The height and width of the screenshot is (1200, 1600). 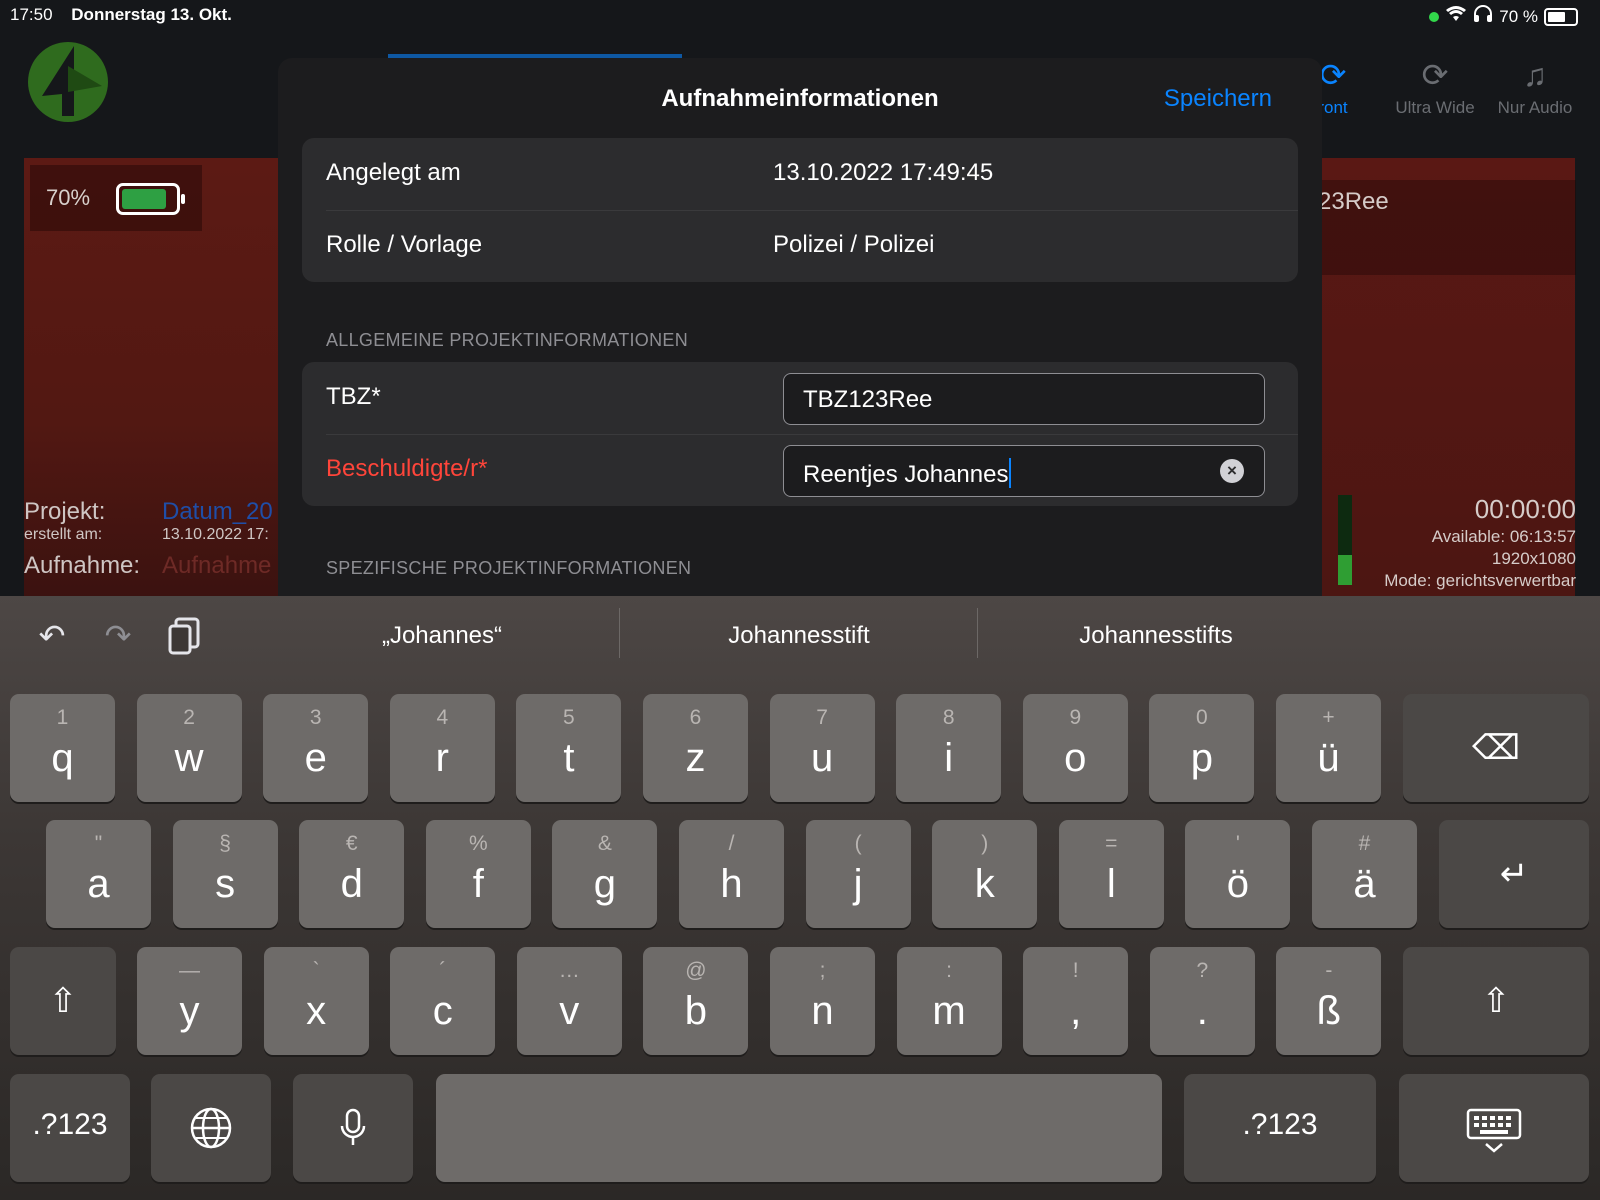 What do you see at coordinates (858, 874) in the screenshot?
I see `key-row2-6: (j` at bounding box center [858, 874].